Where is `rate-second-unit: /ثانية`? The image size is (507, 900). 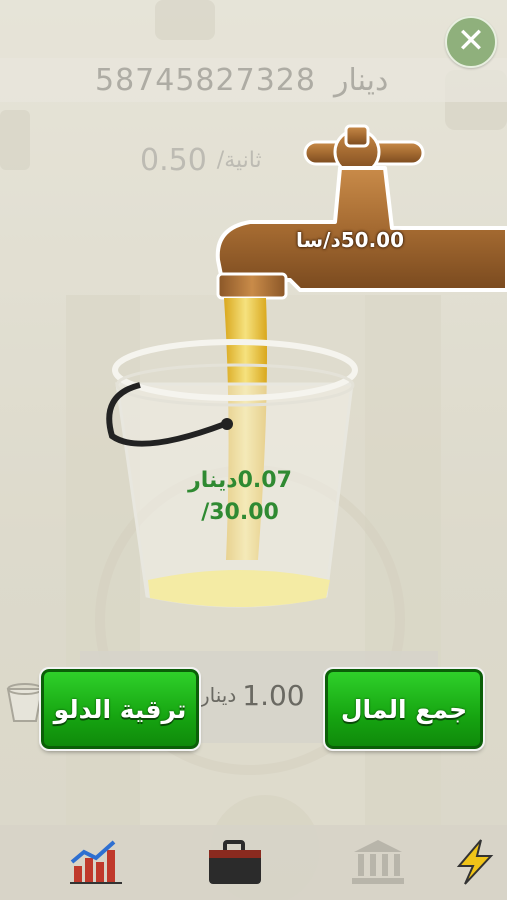 rate-second-unit: /ثانية is located at coordinates (239, 160).